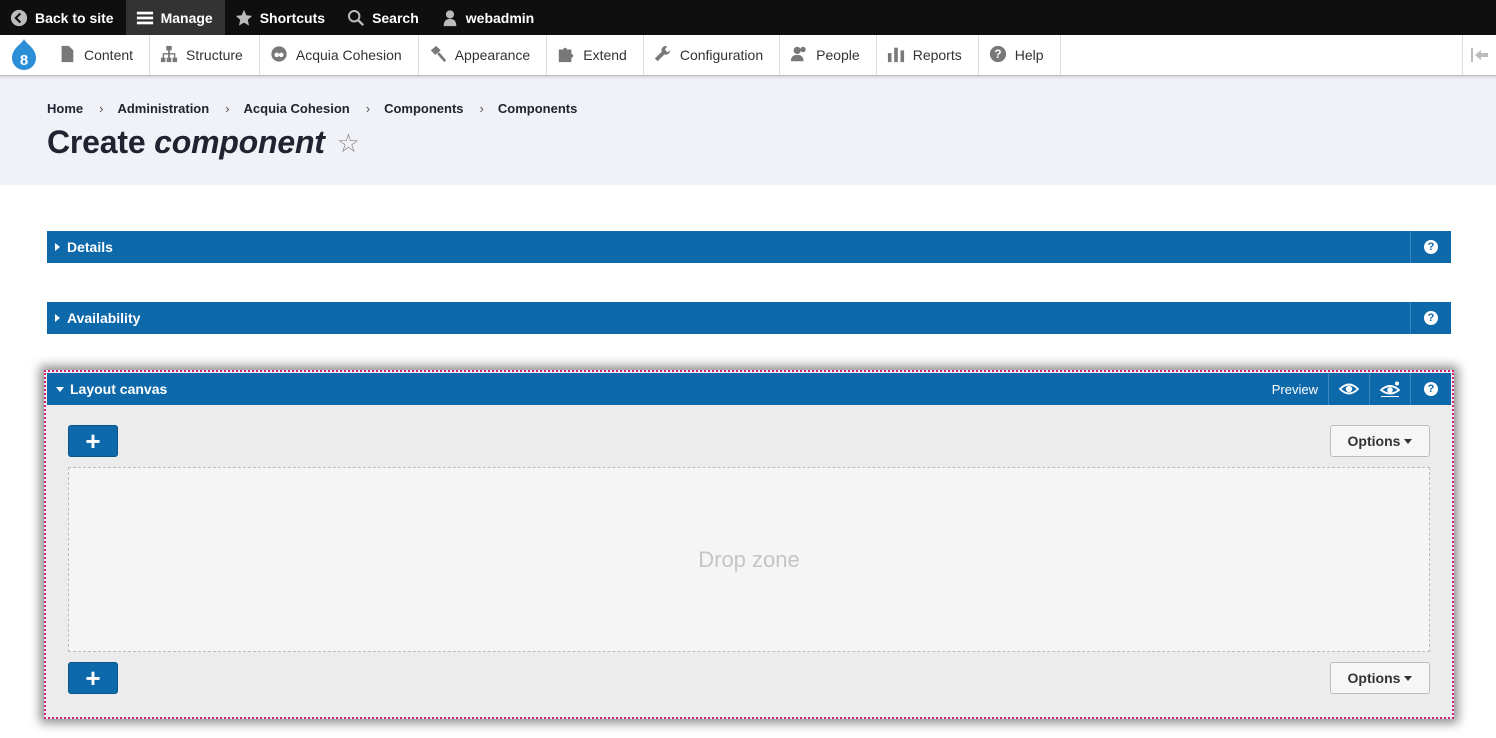 This screenshot has width=1496, height=738. I want to click on menu-item-label: Structure, so click(214, 55).